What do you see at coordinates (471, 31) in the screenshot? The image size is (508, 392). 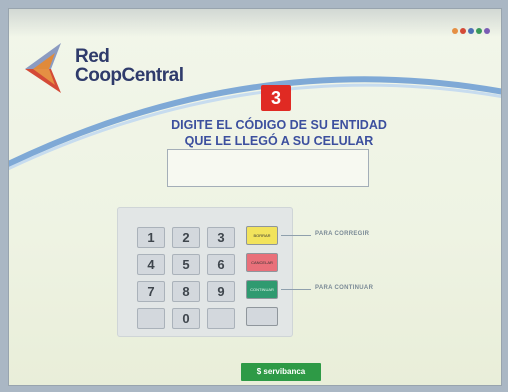 I see `corner-decor-icon` at bounding box center [471, 31].